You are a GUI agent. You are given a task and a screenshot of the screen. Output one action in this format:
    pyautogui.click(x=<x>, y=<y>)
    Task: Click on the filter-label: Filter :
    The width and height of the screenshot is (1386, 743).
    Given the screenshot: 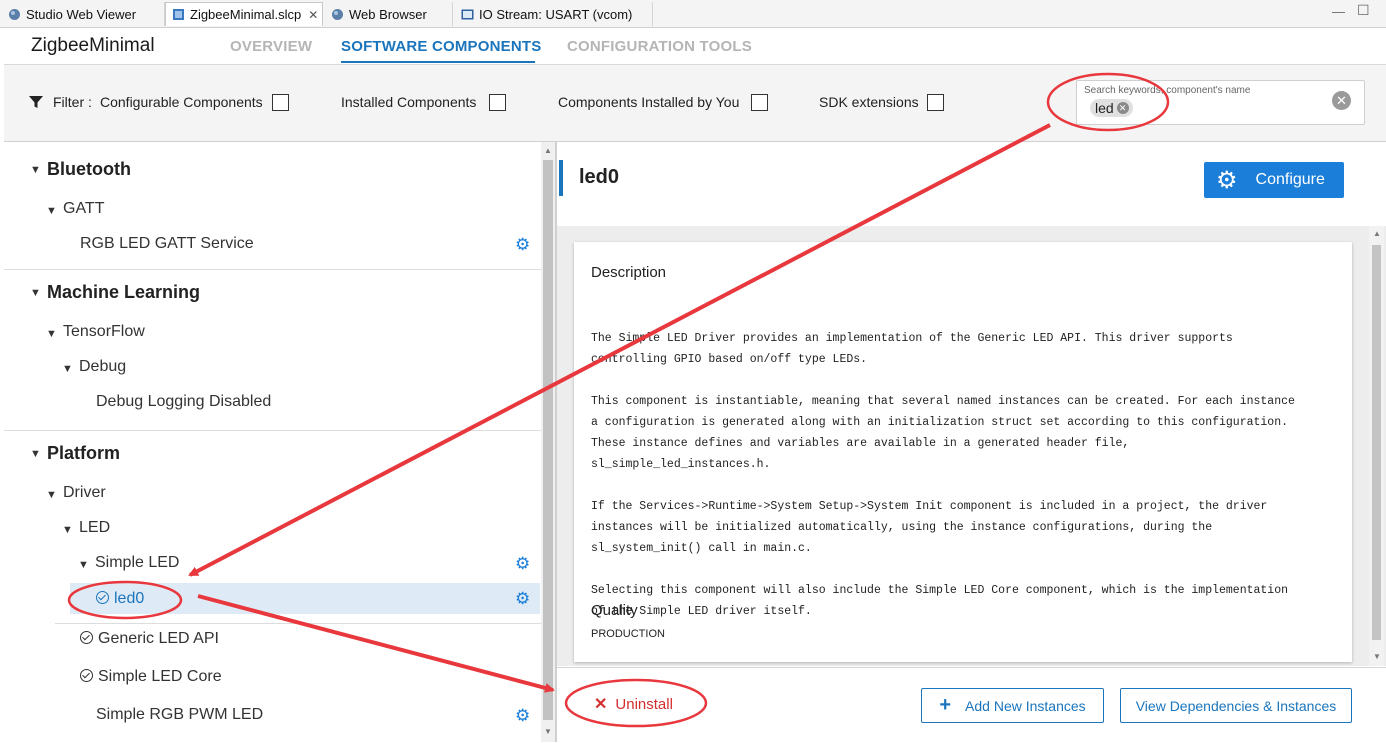 What is the action you would take?
    pyautogui.click(x=72, y=102)
    